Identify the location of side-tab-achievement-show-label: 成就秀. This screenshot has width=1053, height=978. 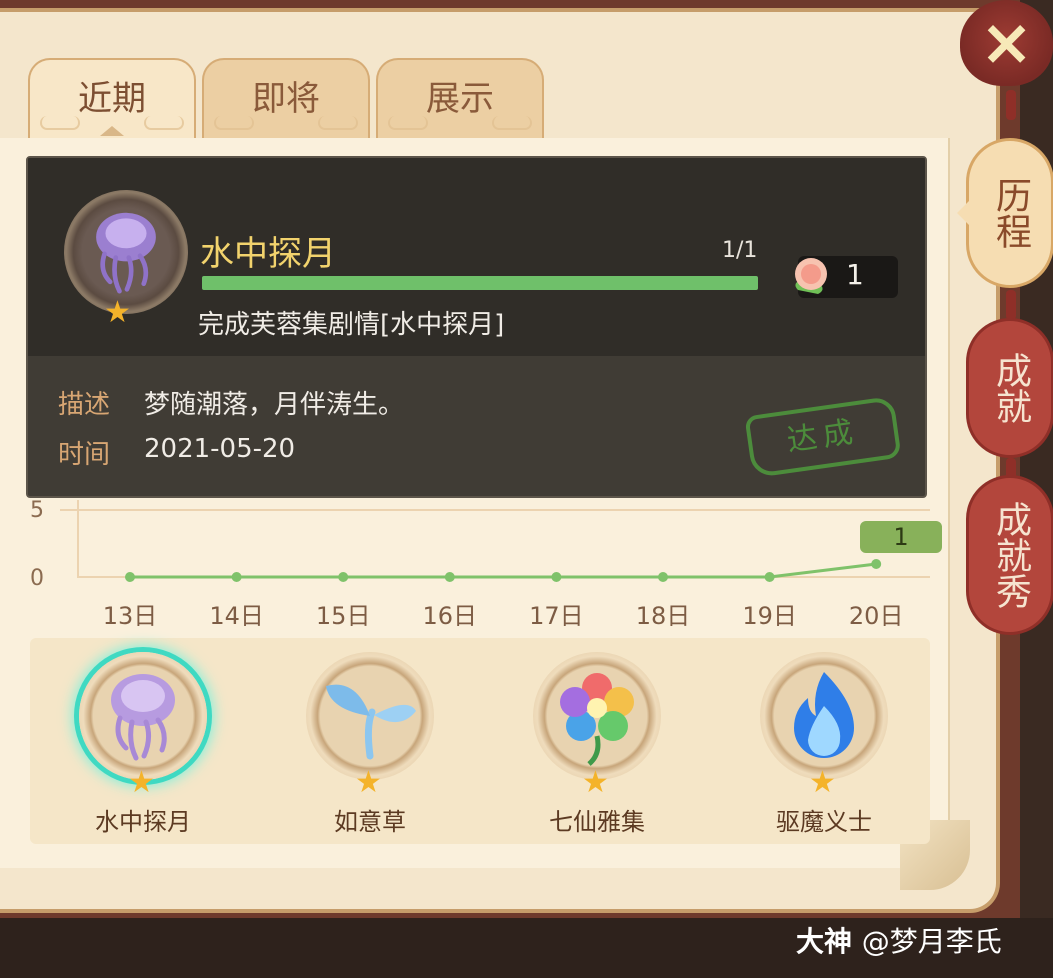
(1010, 555).